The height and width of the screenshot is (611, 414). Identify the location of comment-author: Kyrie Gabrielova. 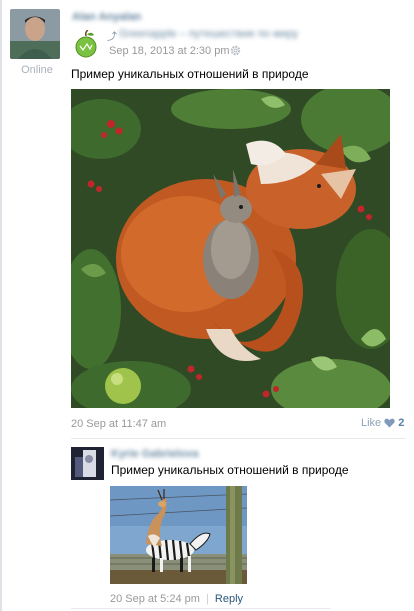
(154, 454).